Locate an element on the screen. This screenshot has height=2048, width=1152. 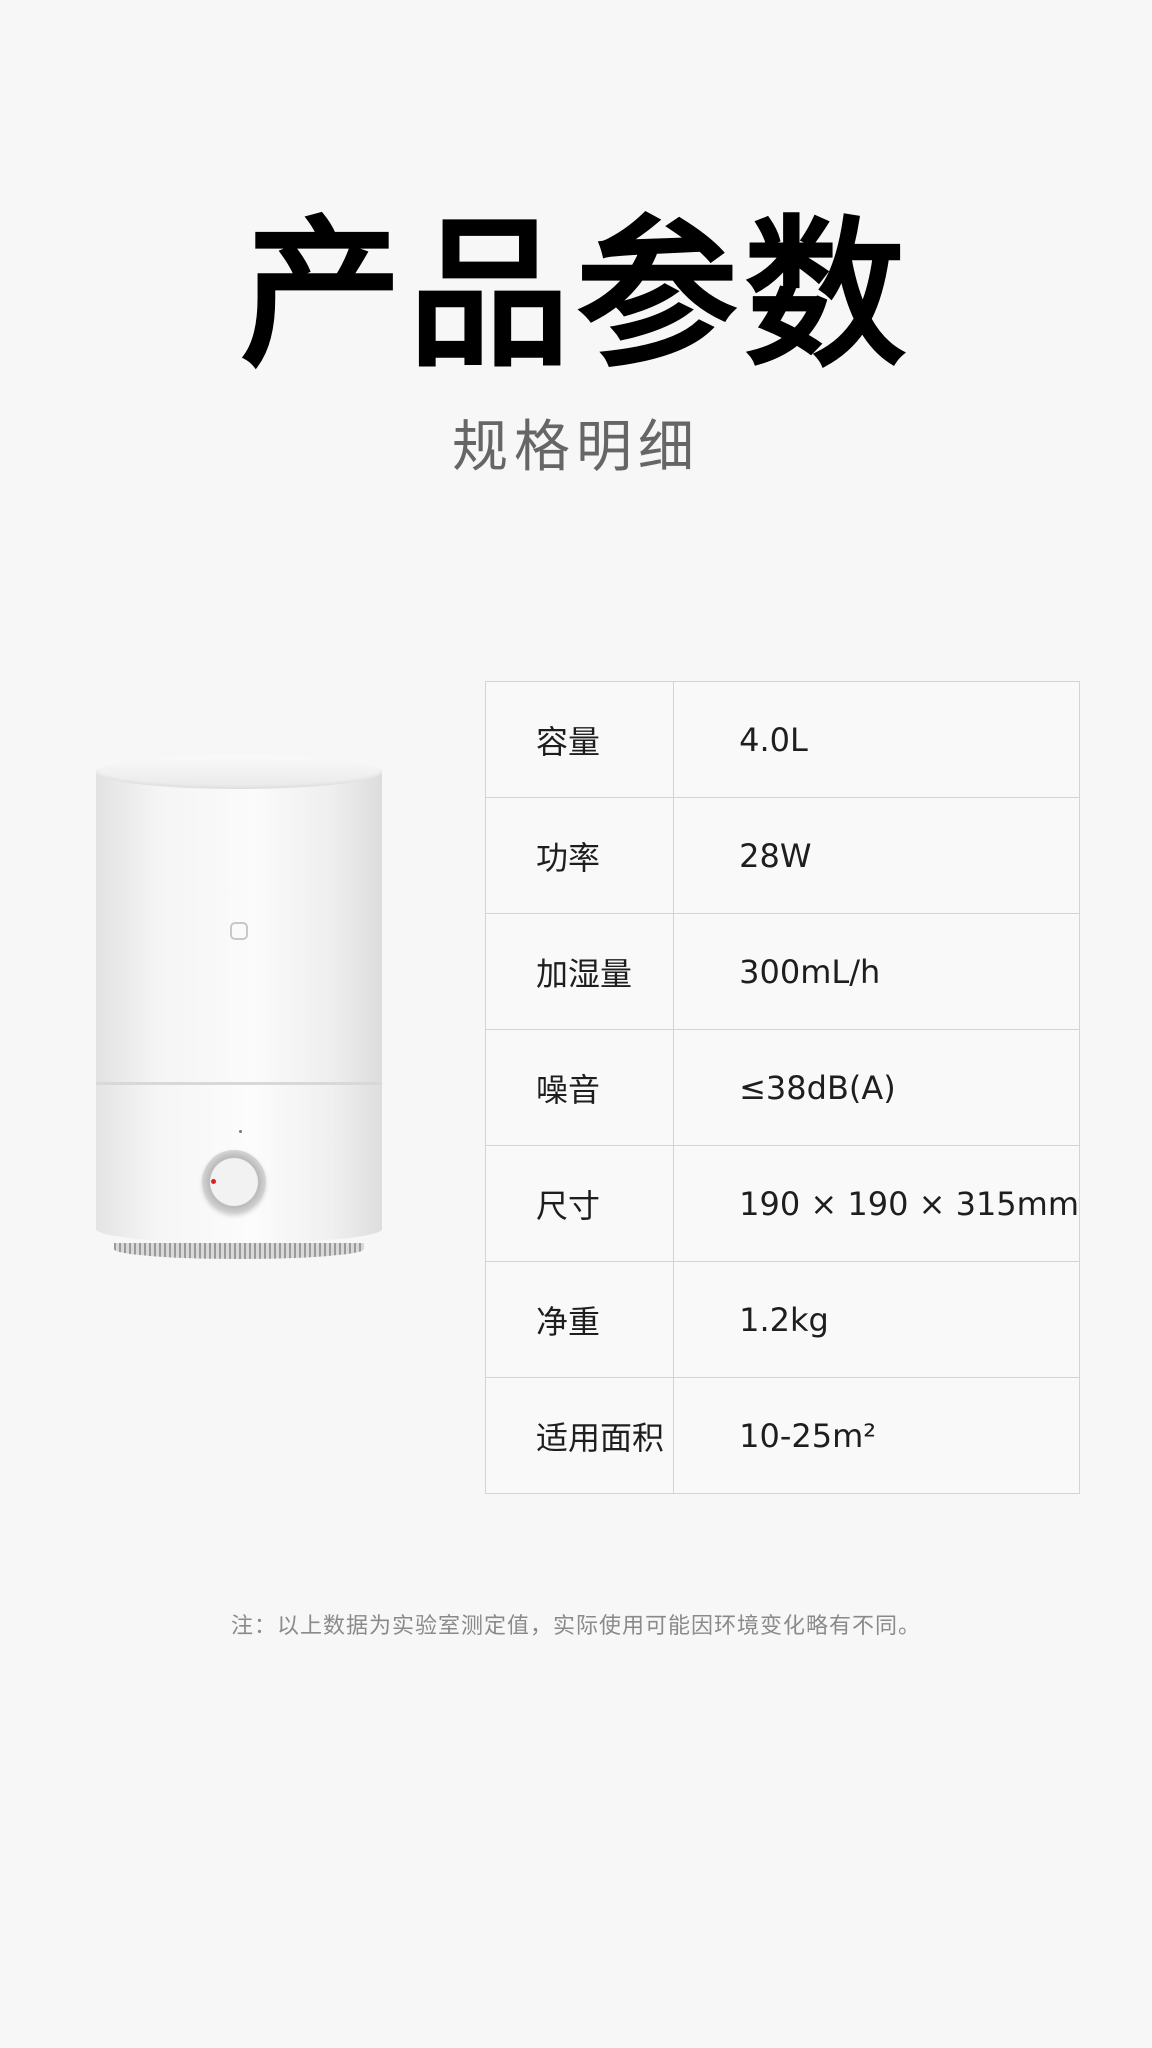
spec-label: 净重 is located at coordinates (579, 1319).